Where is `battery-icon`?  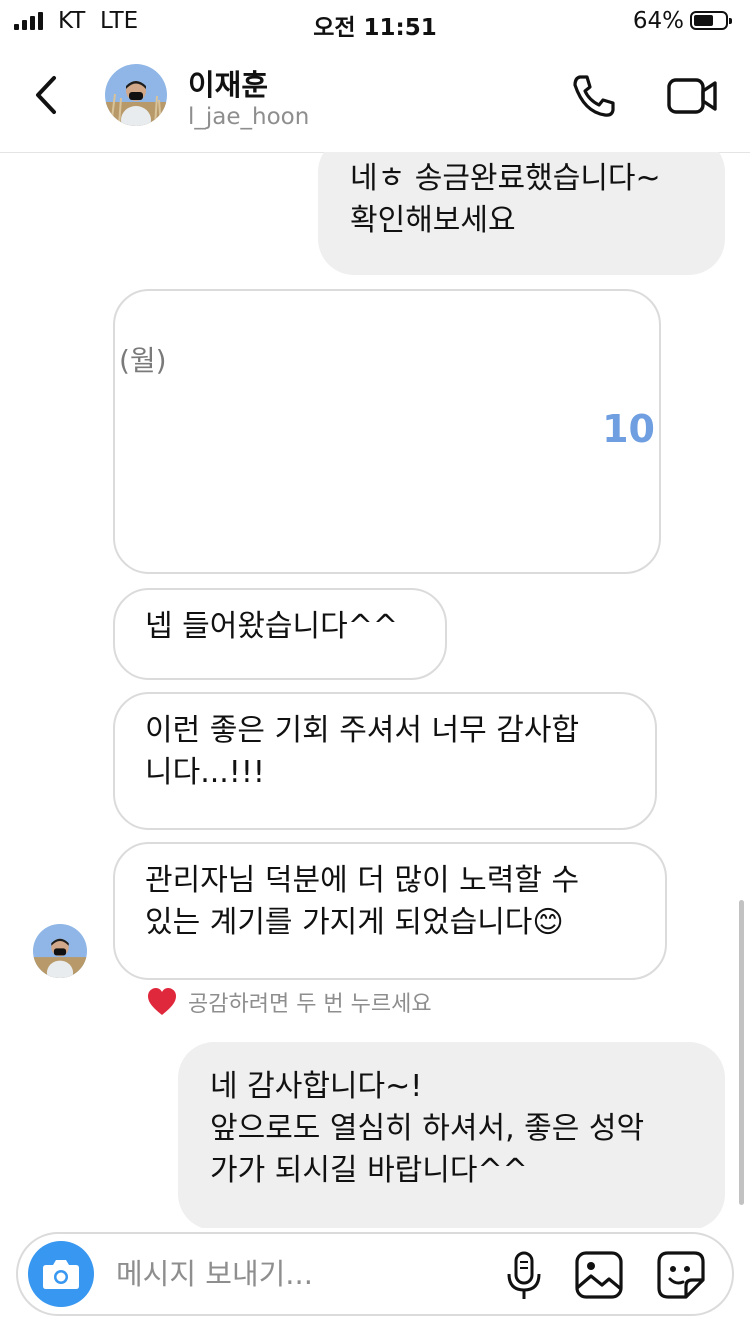
battery-icon is located at coordinates (711, 20).